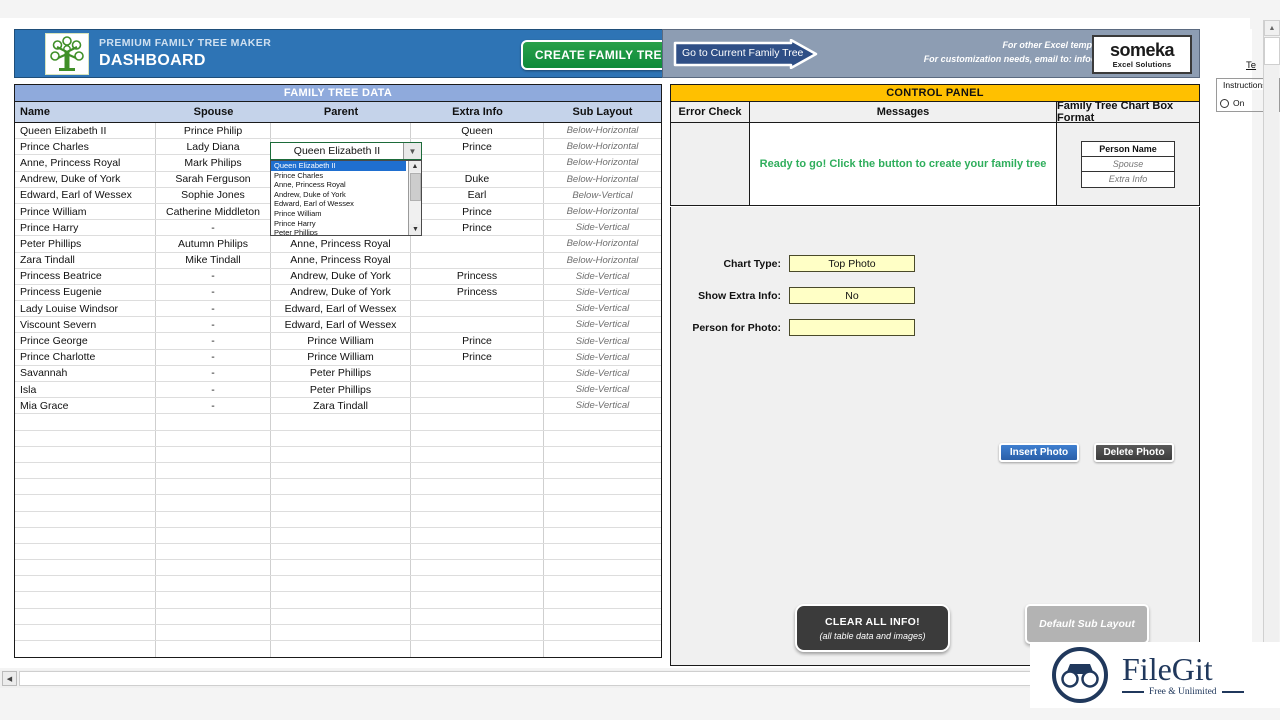  I want to click on parent-cell: Peter Phillips, so click(341, 373).